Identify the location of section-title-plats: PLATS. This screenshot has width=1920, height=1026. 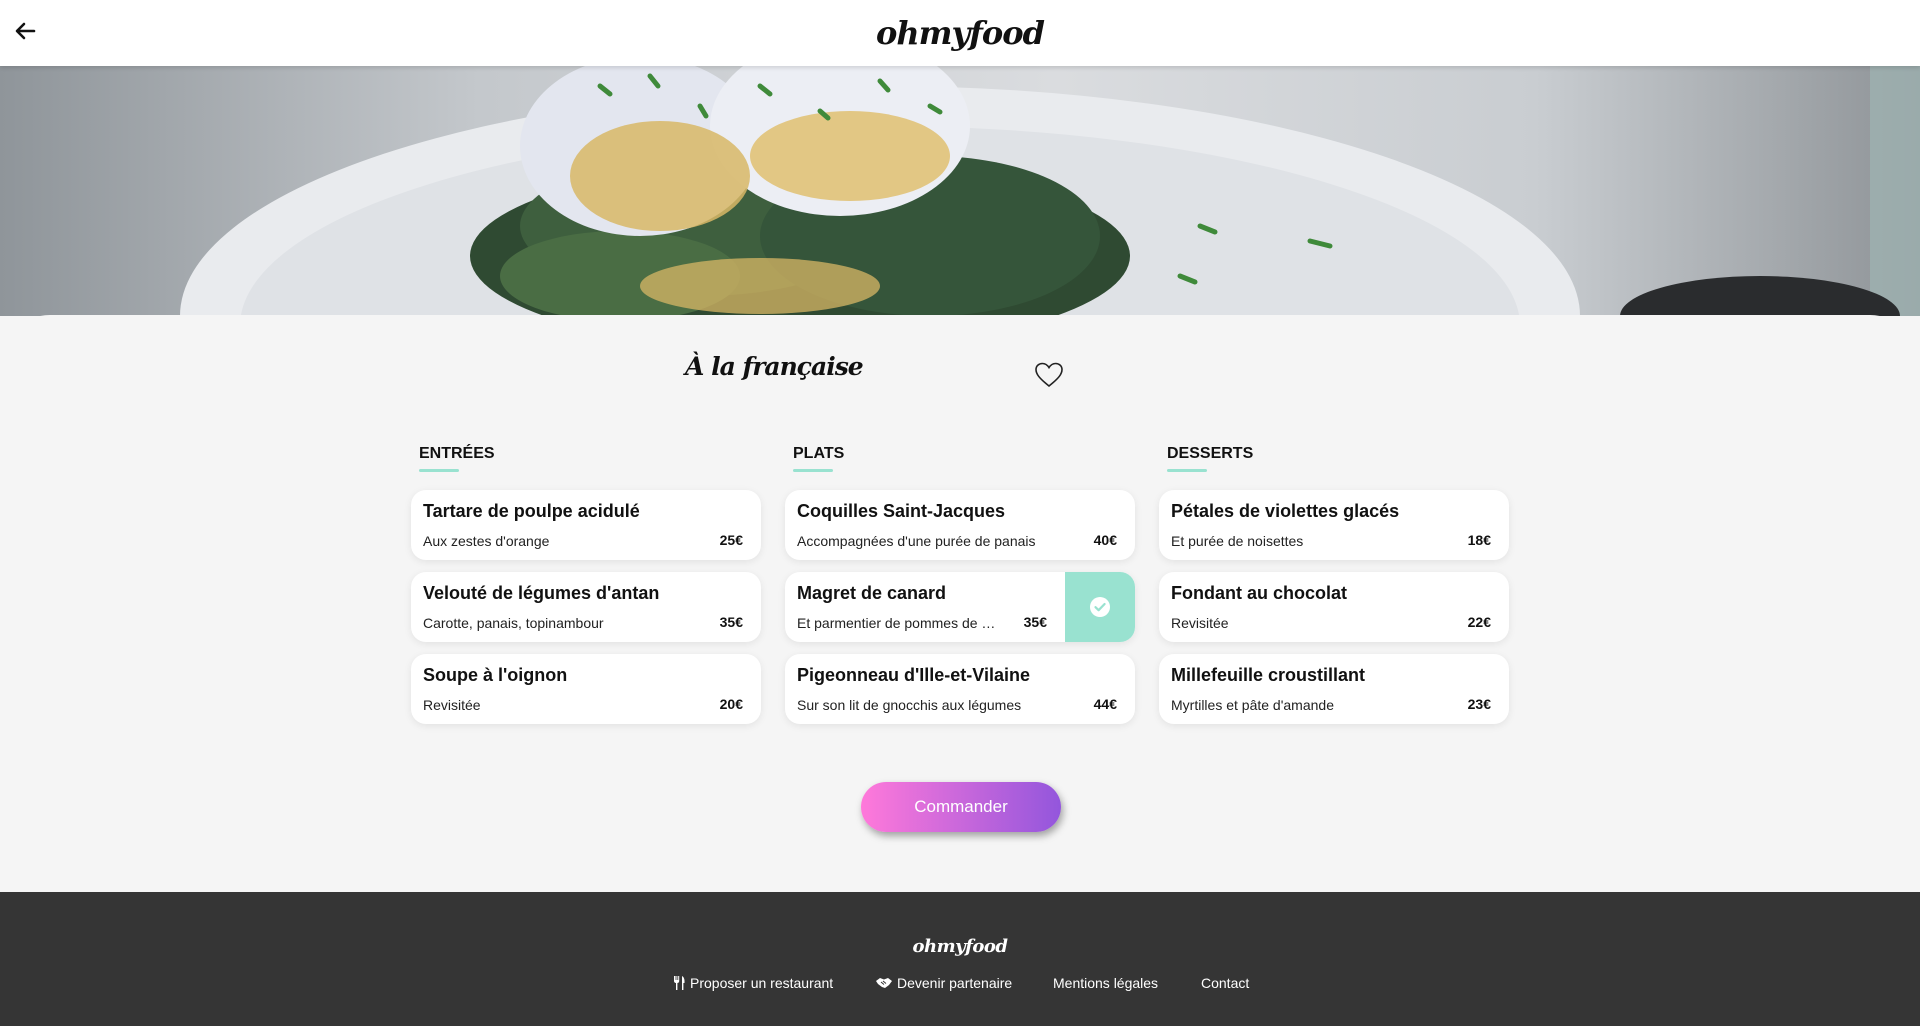
(819, 458).